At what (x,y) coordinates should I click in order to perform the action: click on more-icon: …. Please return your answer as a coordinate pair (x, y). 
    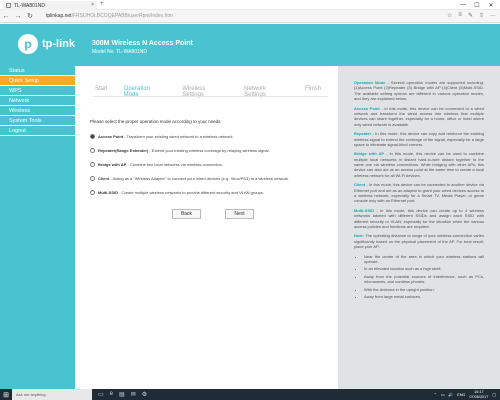
    Looking at the image, I should click on (493, 15).